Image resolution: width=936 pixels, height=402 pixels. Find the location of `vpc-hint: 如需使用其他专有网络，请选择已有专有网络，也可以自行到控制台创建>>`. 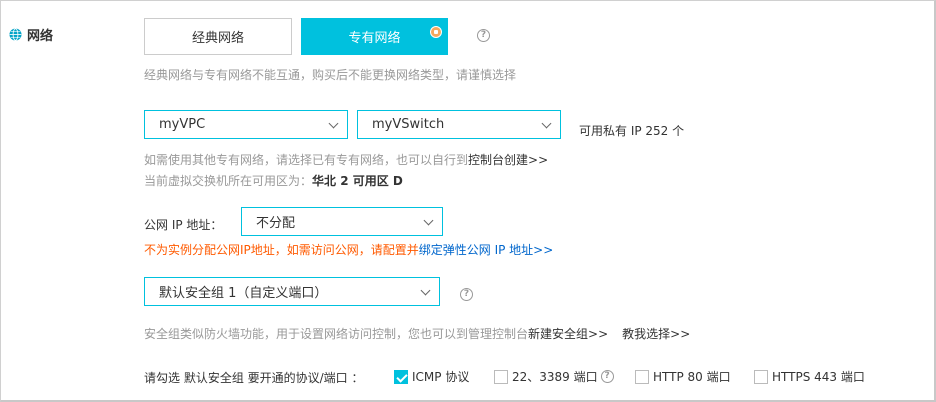

vpc-hint: 如需使用其他专有网络，请选择已有专有网络，也可以自行到控制台创建>> is located at coordinates (346, 159).